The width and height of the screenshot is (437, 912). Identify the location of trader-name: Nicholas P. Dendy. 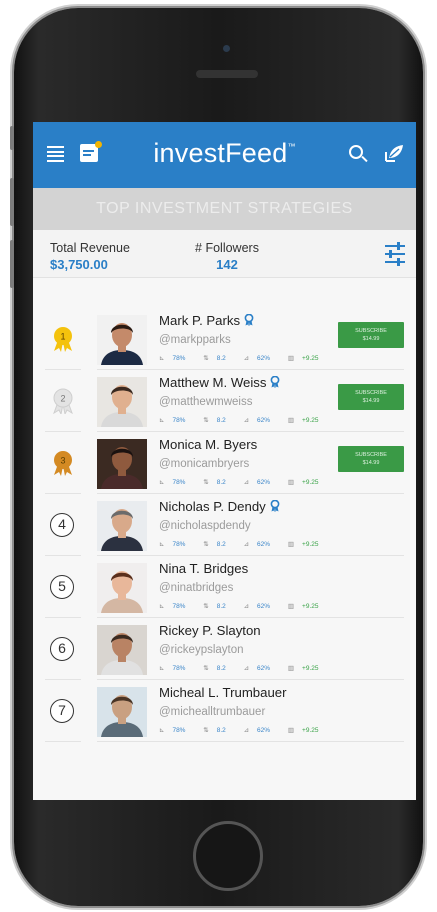
(219, 506).